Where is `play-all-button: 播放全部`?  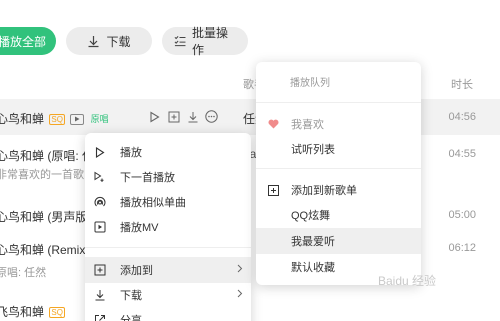
play-all-button: 播放全部 is located at coordinates (28, 41).